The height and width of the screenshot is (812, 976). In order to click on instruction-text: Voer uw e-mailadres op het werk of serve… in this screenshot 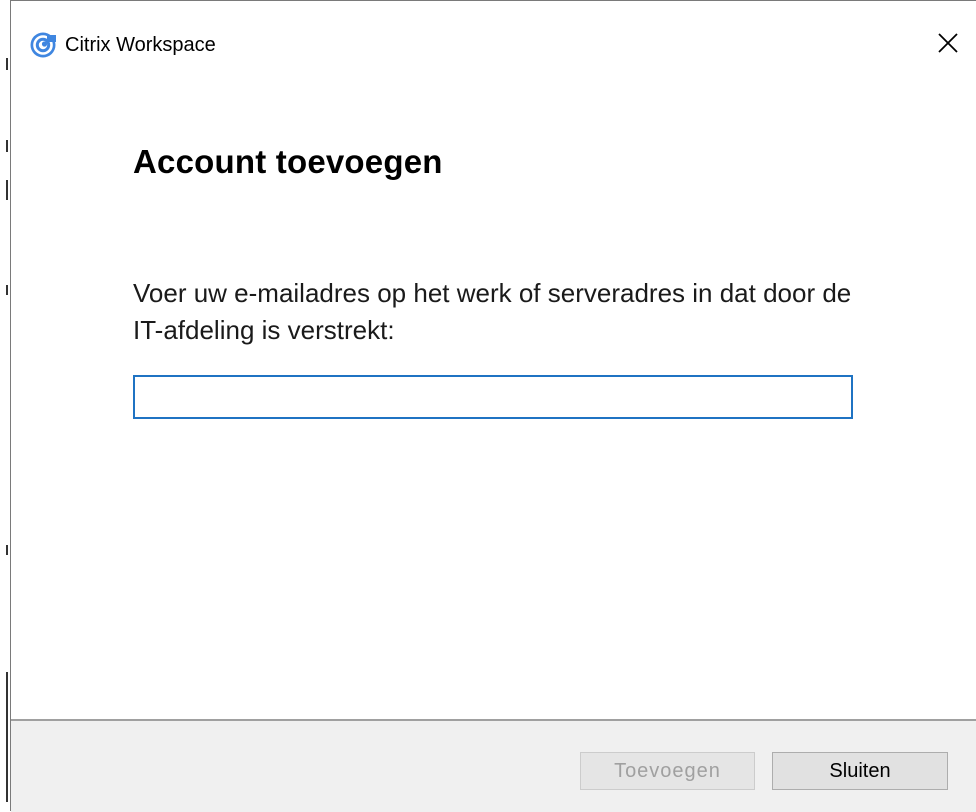, I will do `click(492, 311)`.